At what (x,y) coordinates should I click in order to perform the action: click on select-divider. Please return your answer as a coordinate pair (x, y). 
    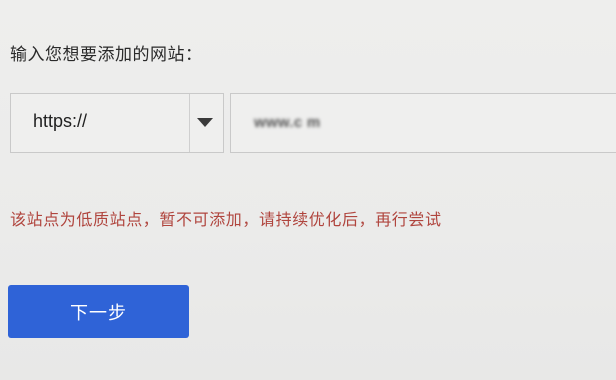
    Looking at the image, I should click on (189, 123).